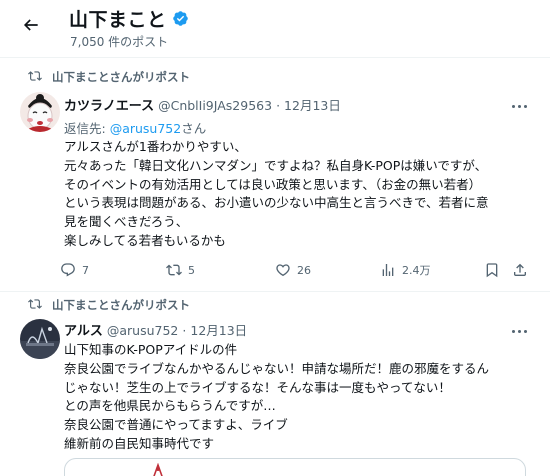  I want to click on bookmark-icon, so click(492, 270).